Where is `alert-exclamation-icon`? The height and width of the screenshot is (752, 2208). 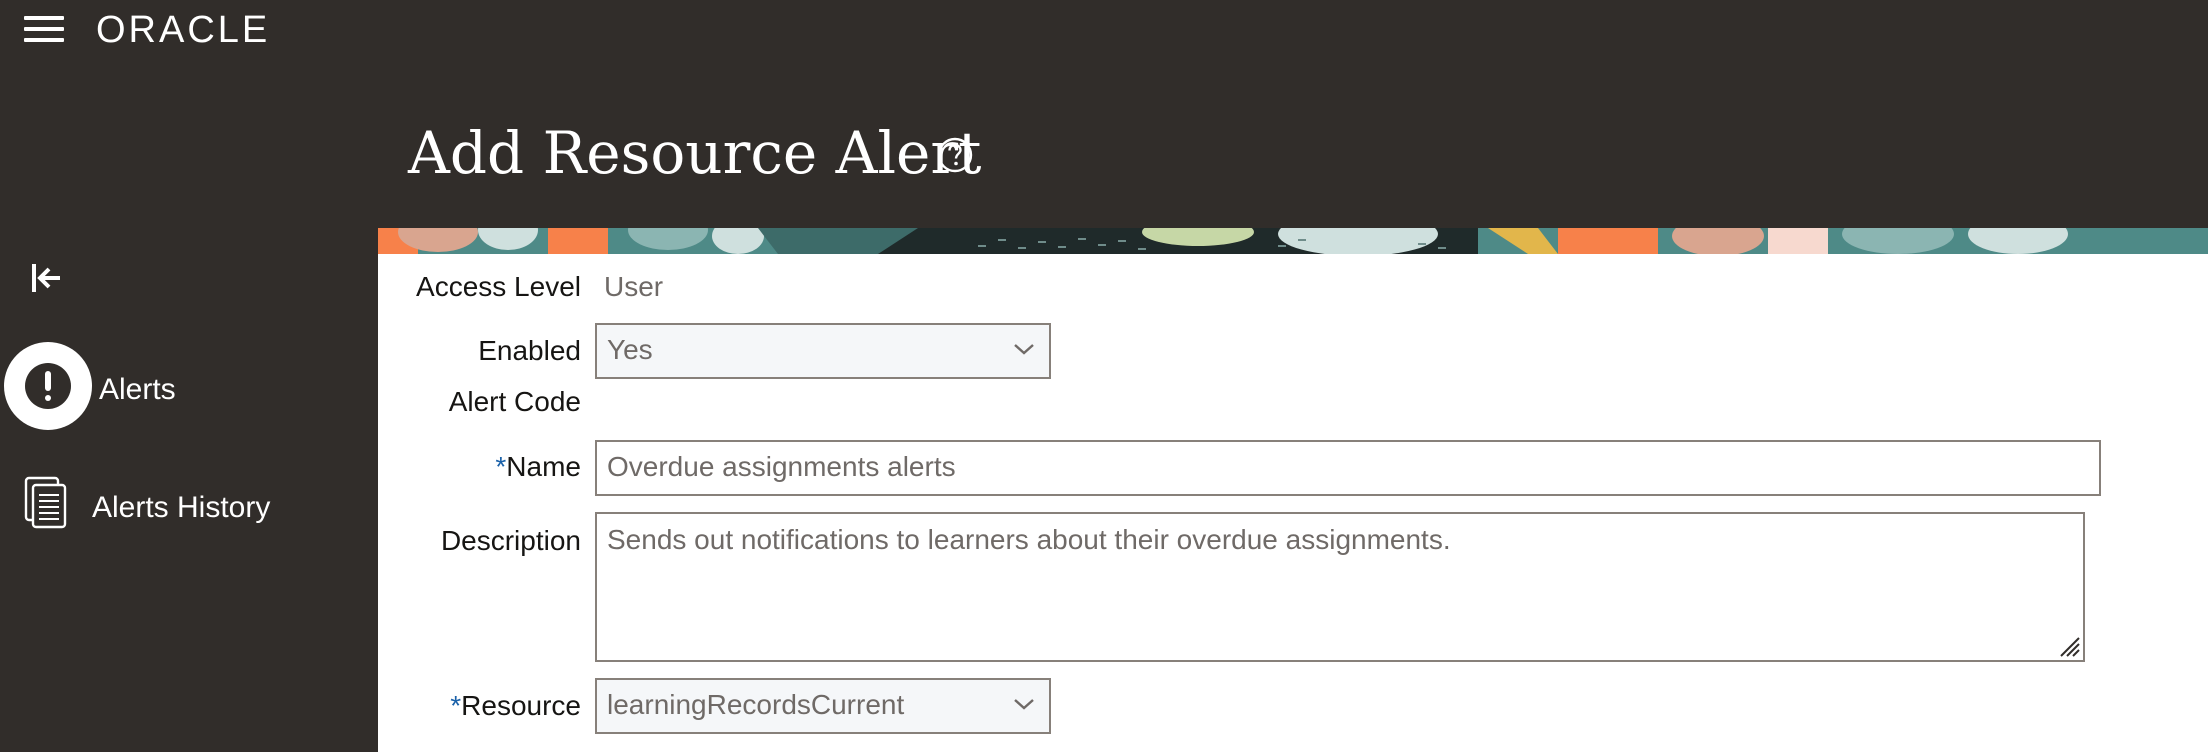 alert-exclamation-icon is located at coordinates (48, 386).